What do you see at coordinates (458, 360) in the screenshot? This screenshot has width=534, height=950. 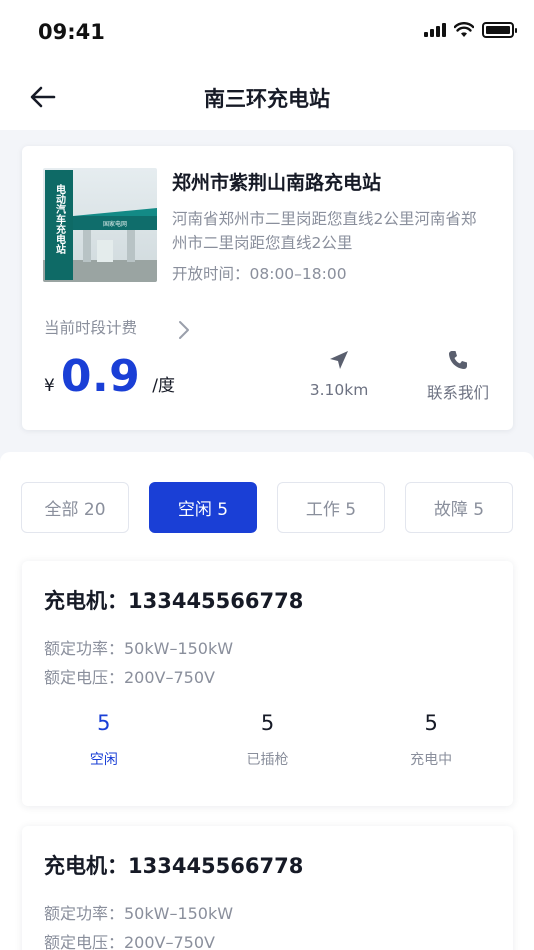 I see `phone-icon` at bounding box center [458, 360].